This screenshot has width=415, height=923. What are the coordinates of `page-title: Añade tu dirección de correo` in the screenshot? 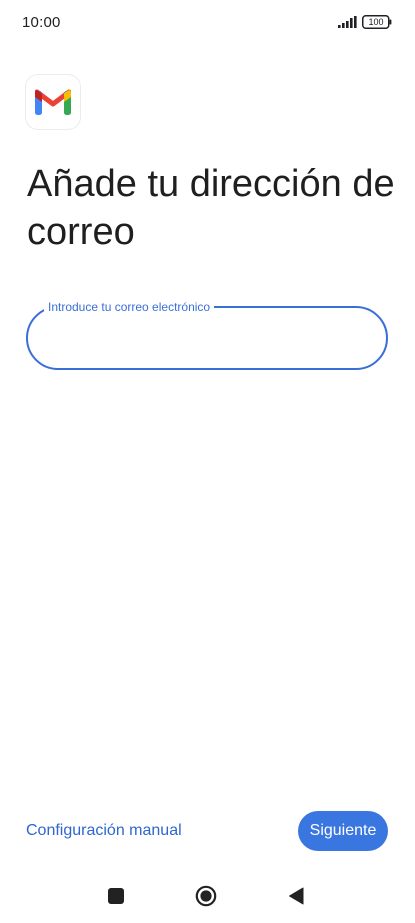 It's located at (211, 208).